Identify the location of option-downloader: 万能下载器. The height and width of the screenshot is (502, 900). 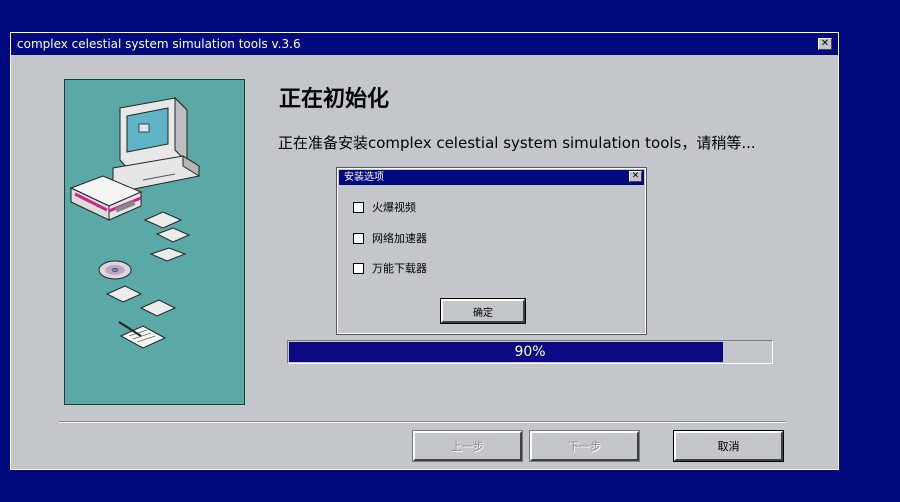
(390, 268).